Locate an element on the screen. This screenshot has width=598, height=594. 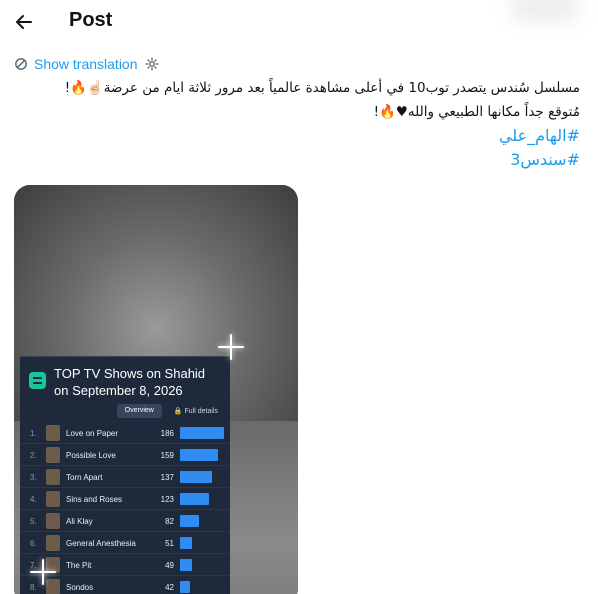
show-views: 123 is located at coordinates (167, 499).